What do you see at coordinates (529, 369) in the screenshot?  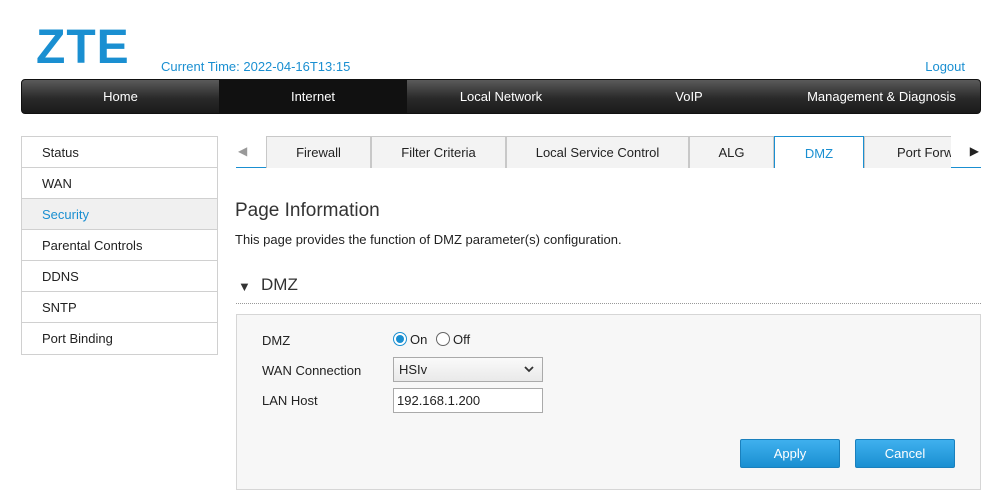 I see `chevron-down-icon` at bounding box center [529, 369].